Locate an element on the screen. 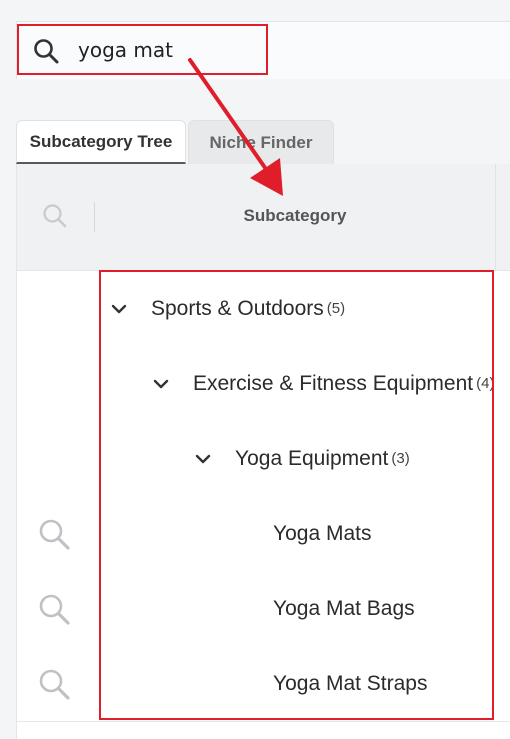 The width and height of the screenshot is (510, 739). table-header: Subcategory is located at coordinates (263, 217).